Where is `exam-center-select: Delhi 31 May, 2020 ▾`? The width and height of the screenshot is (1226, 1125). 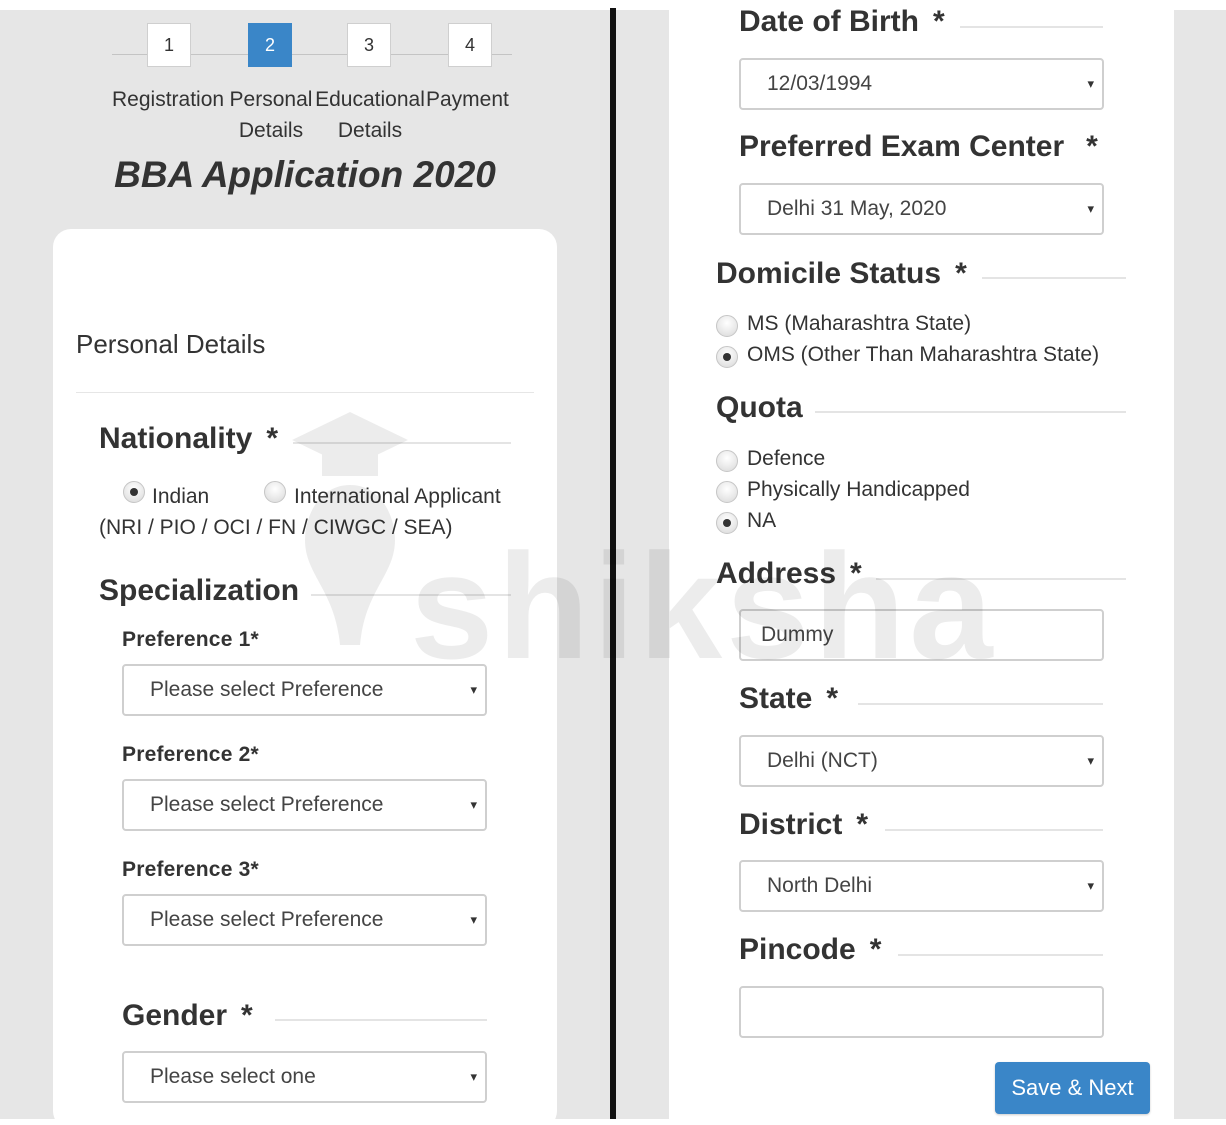
exam-center-select: Delhi 31 May, 2020 ▾ is located at coordinates (921, 209).